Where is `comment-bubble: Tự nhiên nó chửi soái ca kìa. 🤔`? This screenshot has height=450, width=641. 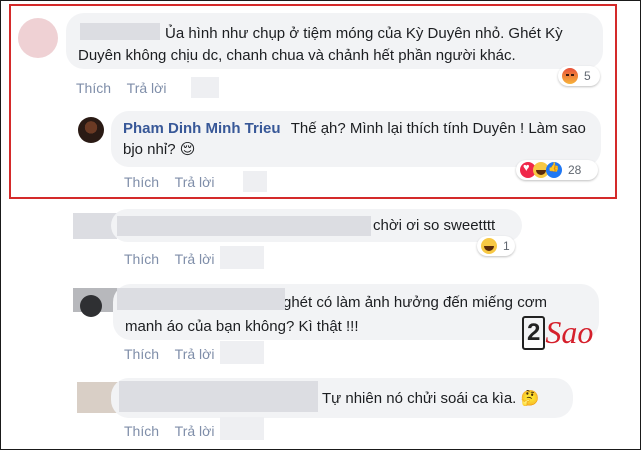 comment-bubble: Tự nhiên nó chửi soái ca kìa. 🤔 is located at coordinates (342, 398).